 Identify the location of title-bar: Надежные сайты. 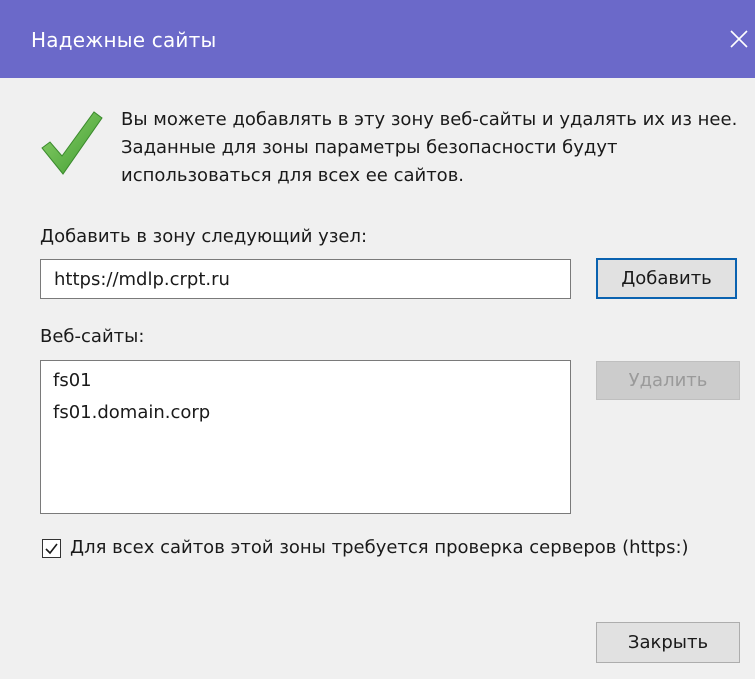
(377, 39).